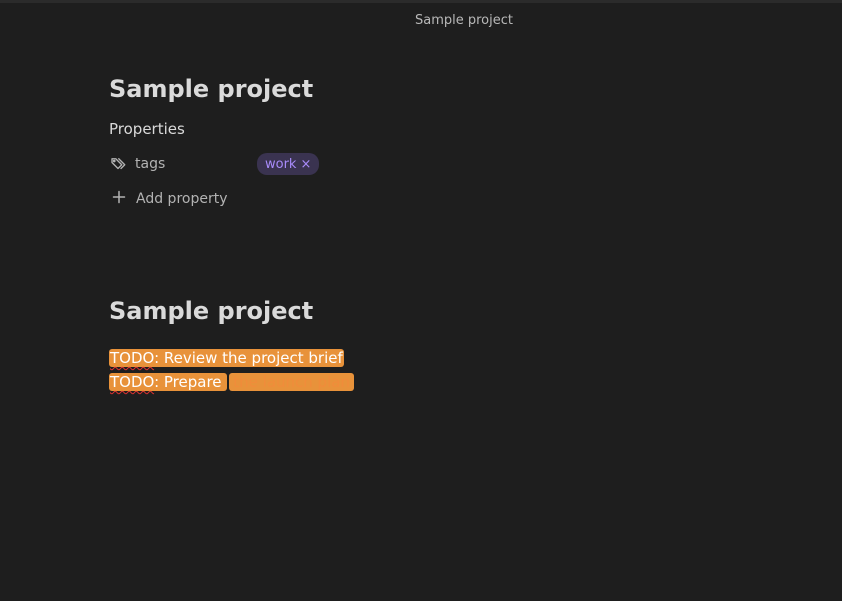 Image resolution: width=842 pixels, height=601 pixels. What do you see at coordinates (118, 164) in the screenshot?
I see `tag-icon` at bounding box center [118, 164].